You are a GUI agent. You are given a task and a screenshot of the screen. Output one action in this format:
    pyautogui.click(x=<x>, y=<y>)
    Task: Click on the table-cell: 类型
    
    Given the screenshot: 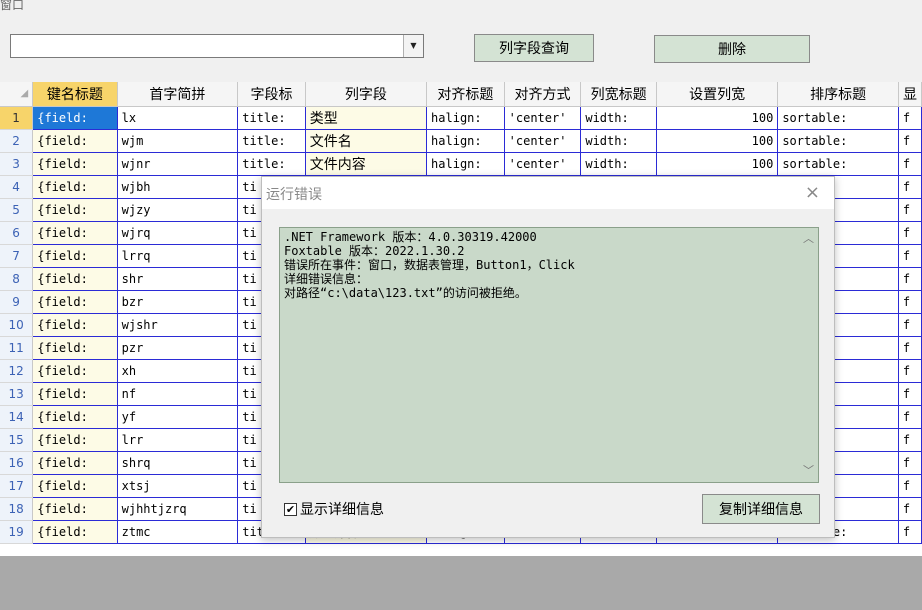 What is the action you would take?
    pyautogui.click(x=366, y=118)
    